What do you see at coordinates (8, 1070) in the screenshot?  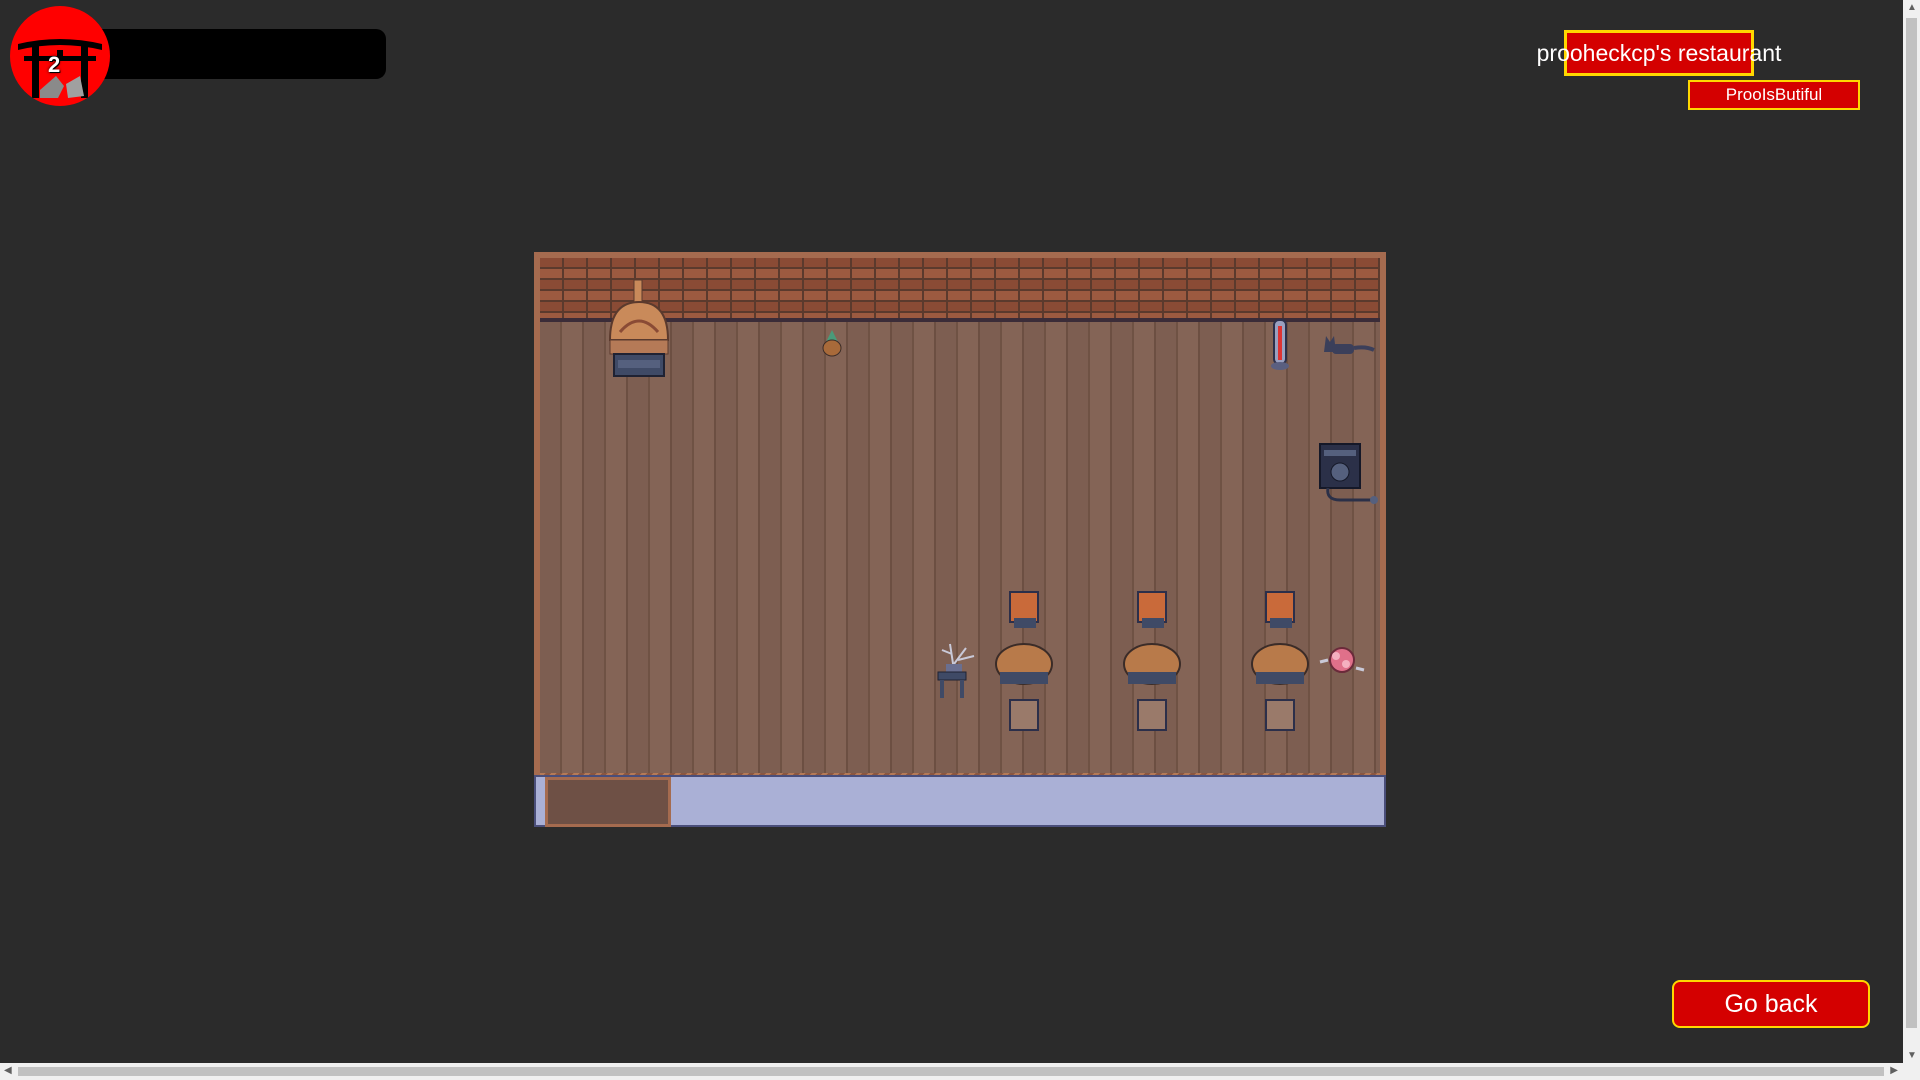 I see `scroll-left-icon: ◀` at bounding box center [8, 1070].